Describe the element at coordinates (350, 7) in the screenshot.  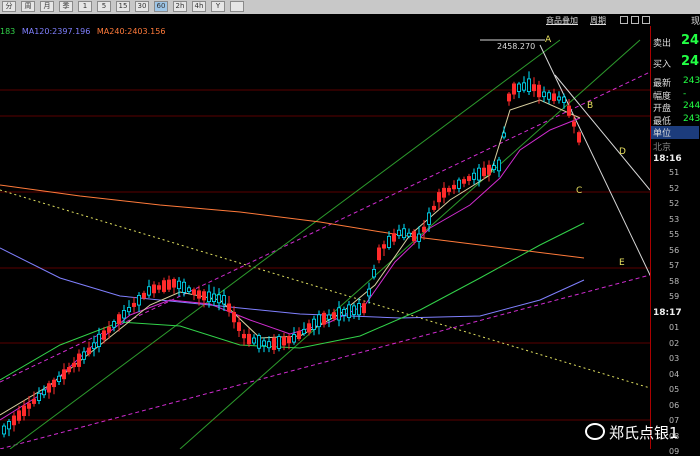
I see `chart-toolbar: 分周月季 1 5 15 30 60 2h 4h Y` at that location.